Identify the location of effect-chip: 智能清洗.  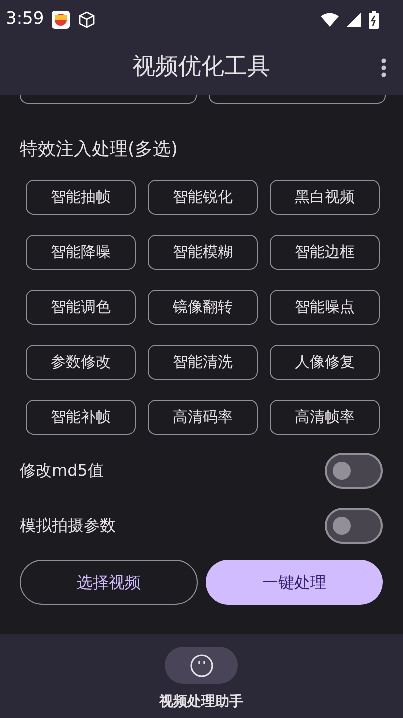
(203, 362).